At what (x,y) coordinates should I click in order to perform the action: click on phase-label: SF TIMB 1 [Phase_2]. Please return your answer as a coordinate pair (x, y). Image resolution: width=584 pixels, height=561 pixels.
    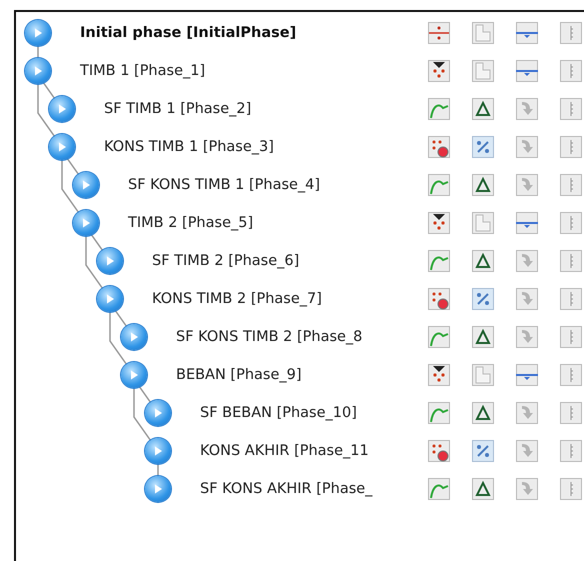
    Looking at the image, I should click on (178, 109).